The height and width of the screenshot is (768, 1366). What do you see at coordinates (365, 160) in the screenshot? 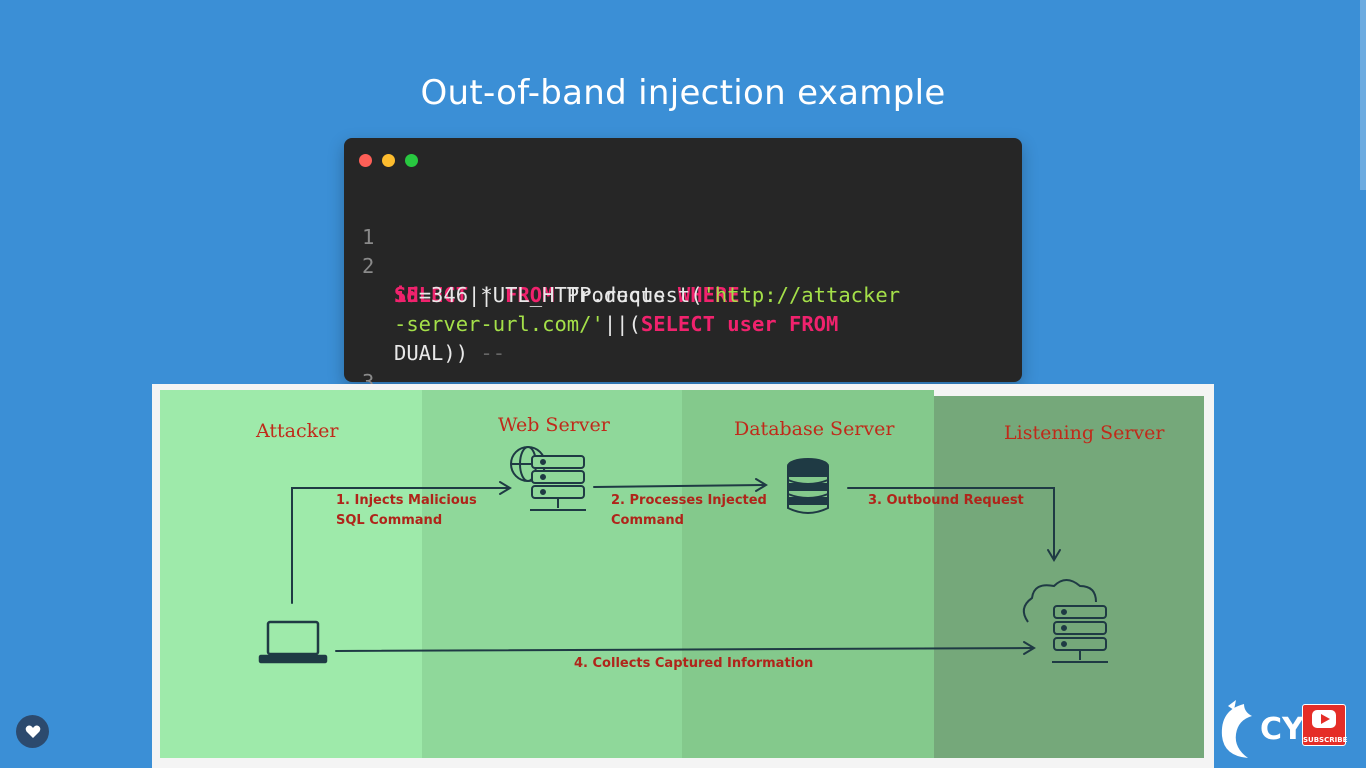
I see `window-close-dot` at bounding box center [365, 160].